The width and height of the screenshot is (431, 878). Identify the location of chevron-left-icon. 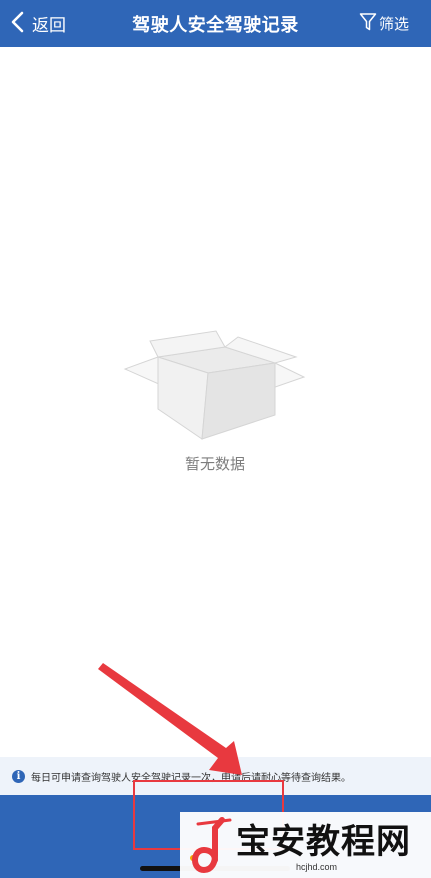
(18, 24).